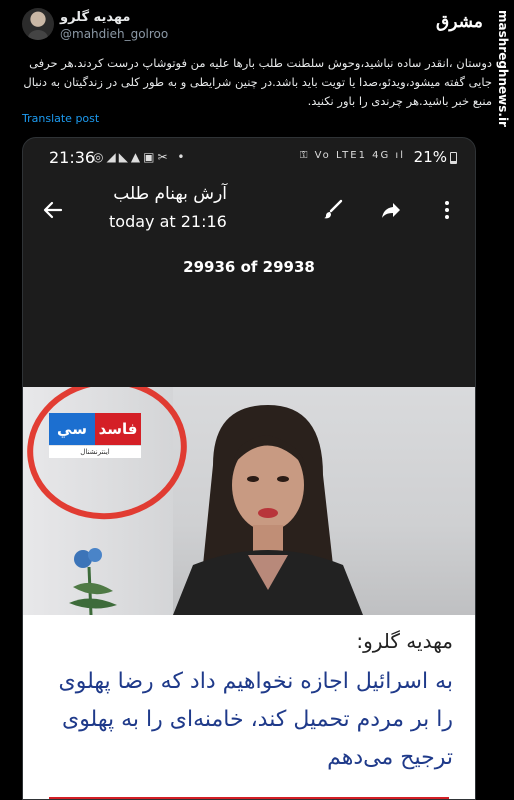 Image resolution: width=514 pixels, height=800 pixels. What do you see at coordinates (268, 510) in the screenshot?
I see `speaker-person-image` at bounding box center [268, 510].